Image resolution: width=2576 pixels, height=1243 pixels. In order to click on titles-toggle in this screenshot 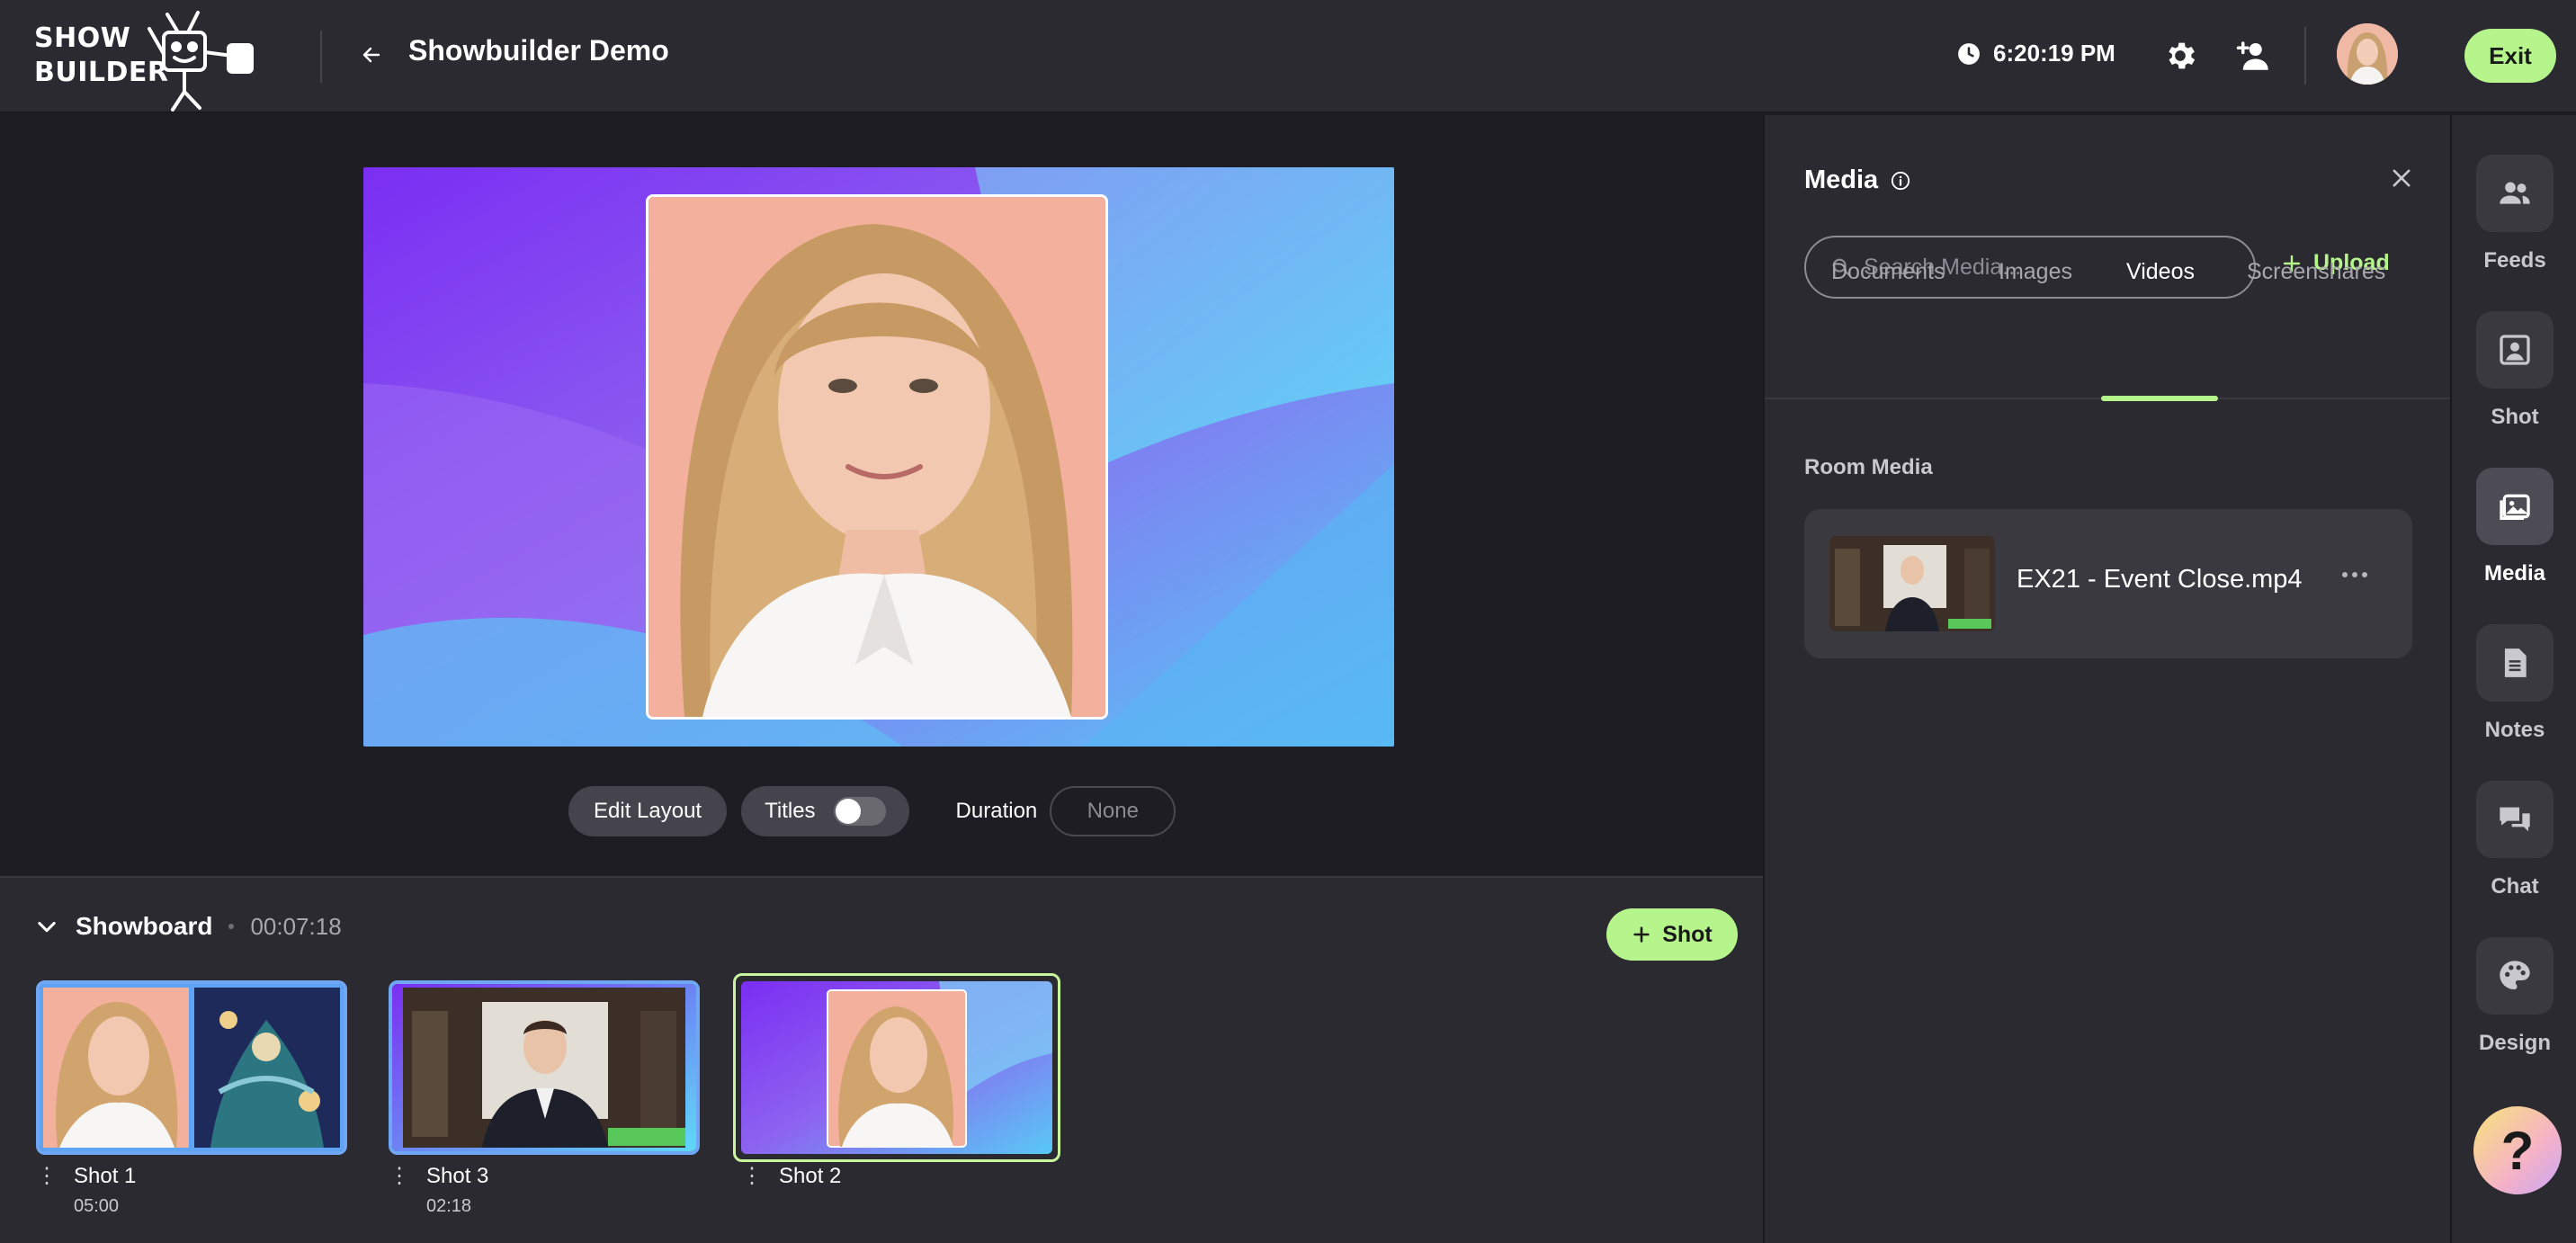, I will do `click(859, 811)`.